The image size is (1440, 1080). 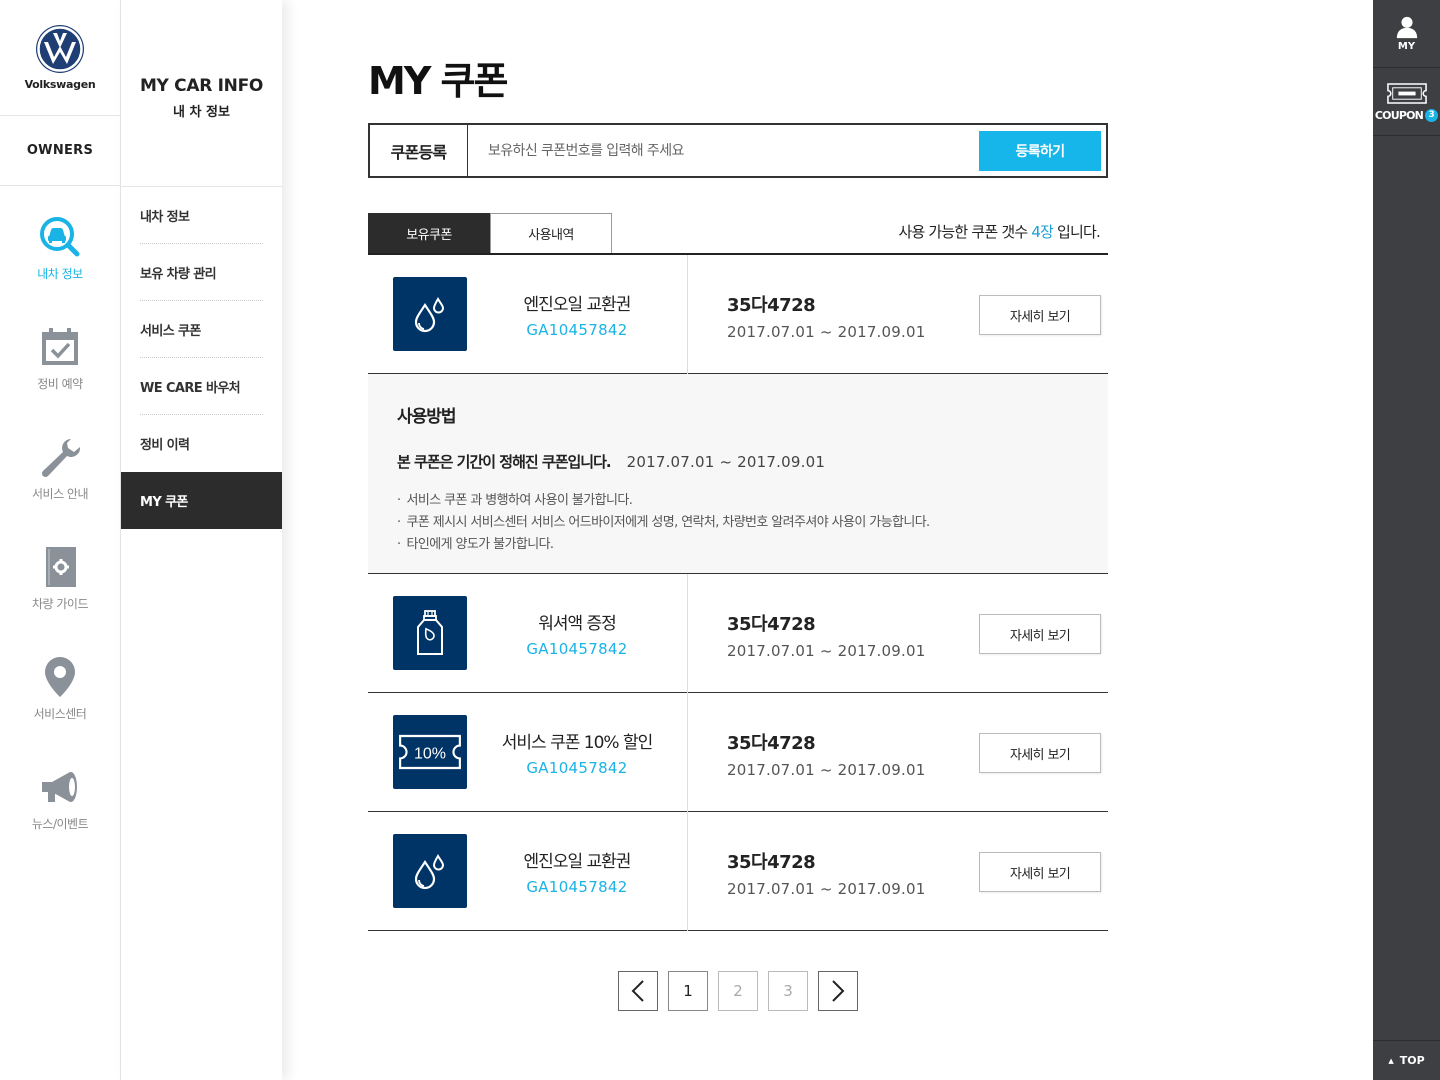 I want to click on nav-item-news-events: 뉴스/이벤트, so click(x=60, y=810).